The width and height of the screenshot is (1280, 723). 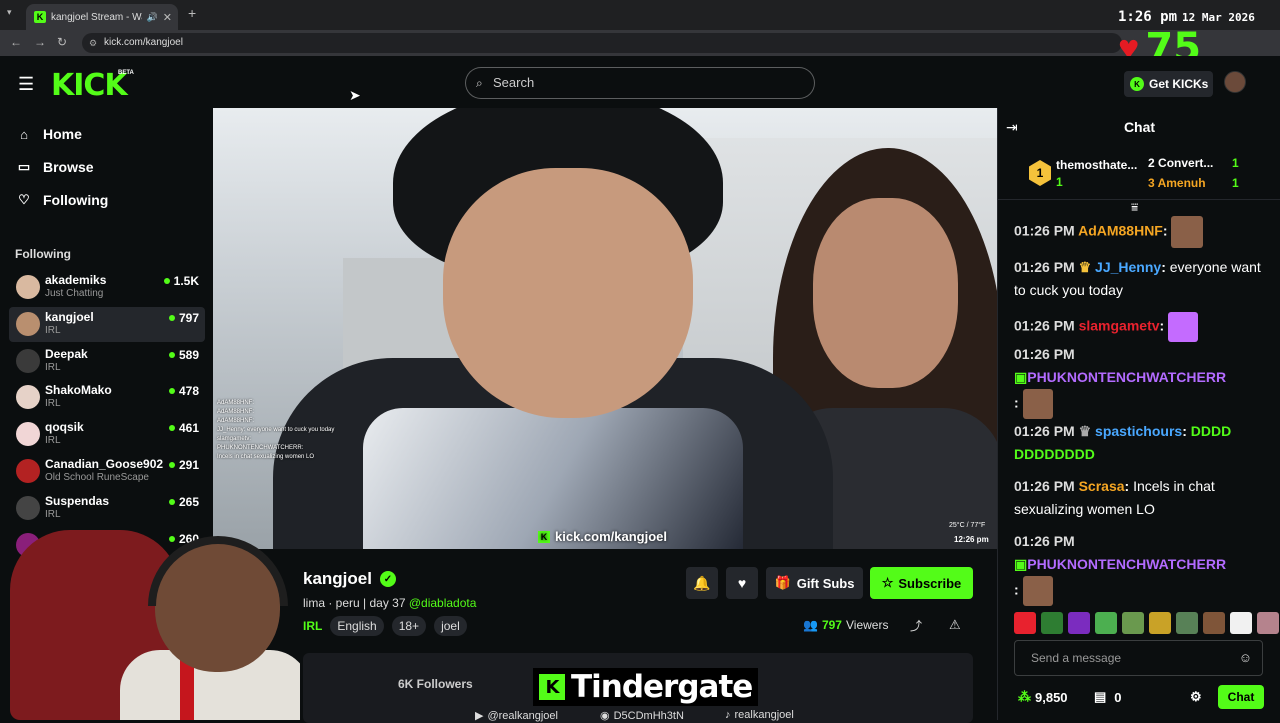 What do you see at coordinates (1218, 17) in the screenshot?
I see `clock-date: 12 Mar 2026` at bounding box center [1218, 17].